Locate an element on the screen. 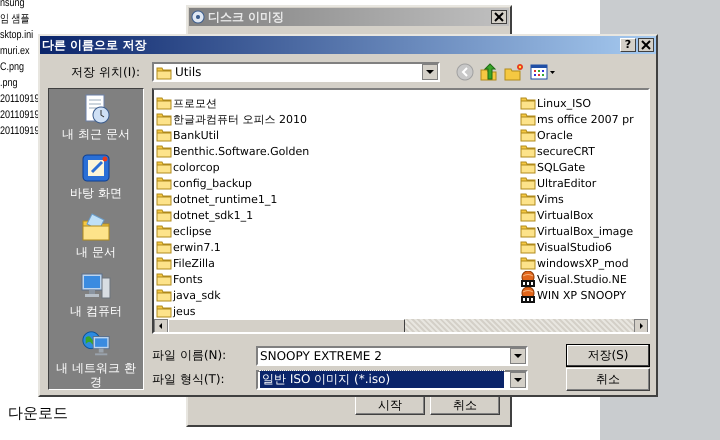 This screenshot has height=440, width=720. field-label: 파일 이름(N): is located at coordinates (190, 355).